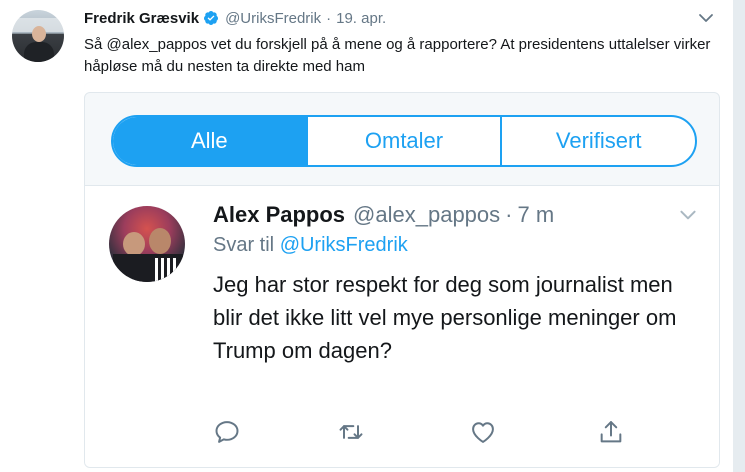 The height and width of the screenshot is (472, 745). I want to click on author-name: Fredrik Græsvik, so click(141, 18).